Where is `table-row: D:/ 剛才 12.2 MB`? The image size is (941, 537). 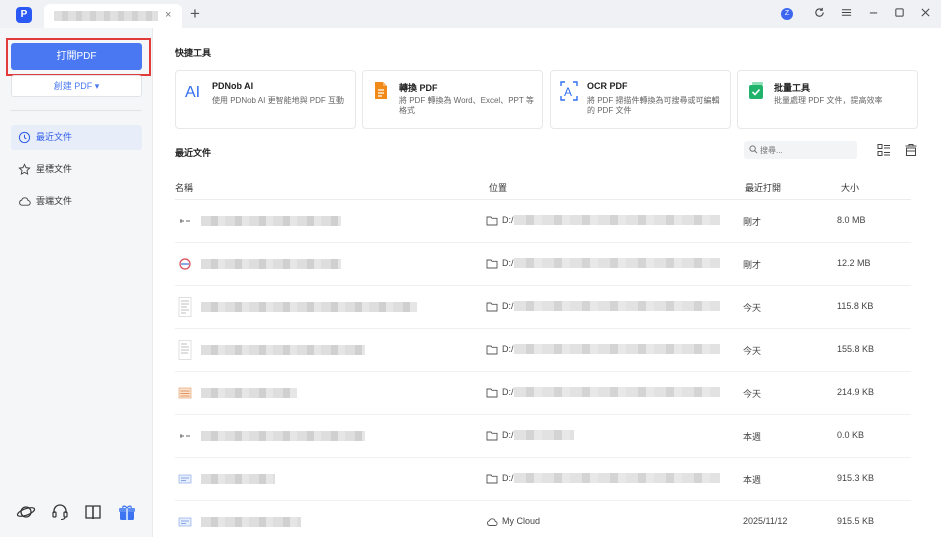 table-row: D:/ 剛才 12.2 MB is located at coordinates (543, 264).